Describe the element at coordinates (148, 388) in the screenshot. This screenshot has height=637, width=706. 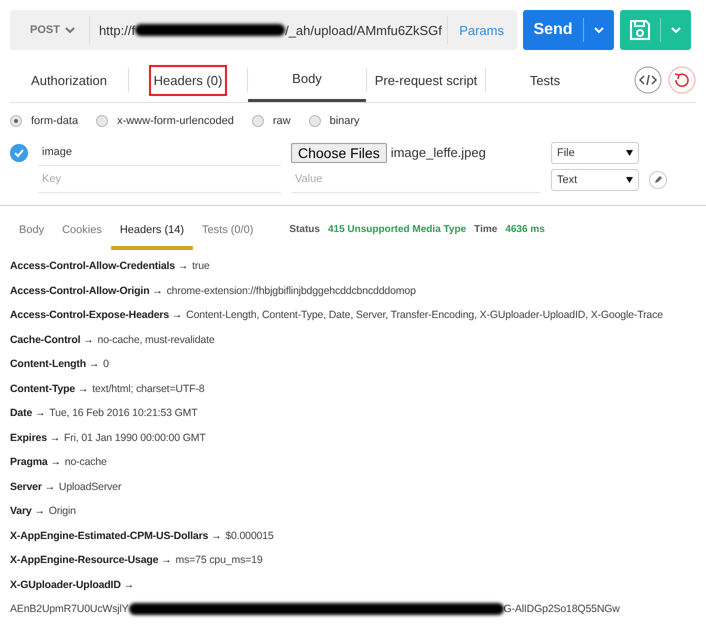
I see `header-value: text/html; charset=UTF-8` at that location.